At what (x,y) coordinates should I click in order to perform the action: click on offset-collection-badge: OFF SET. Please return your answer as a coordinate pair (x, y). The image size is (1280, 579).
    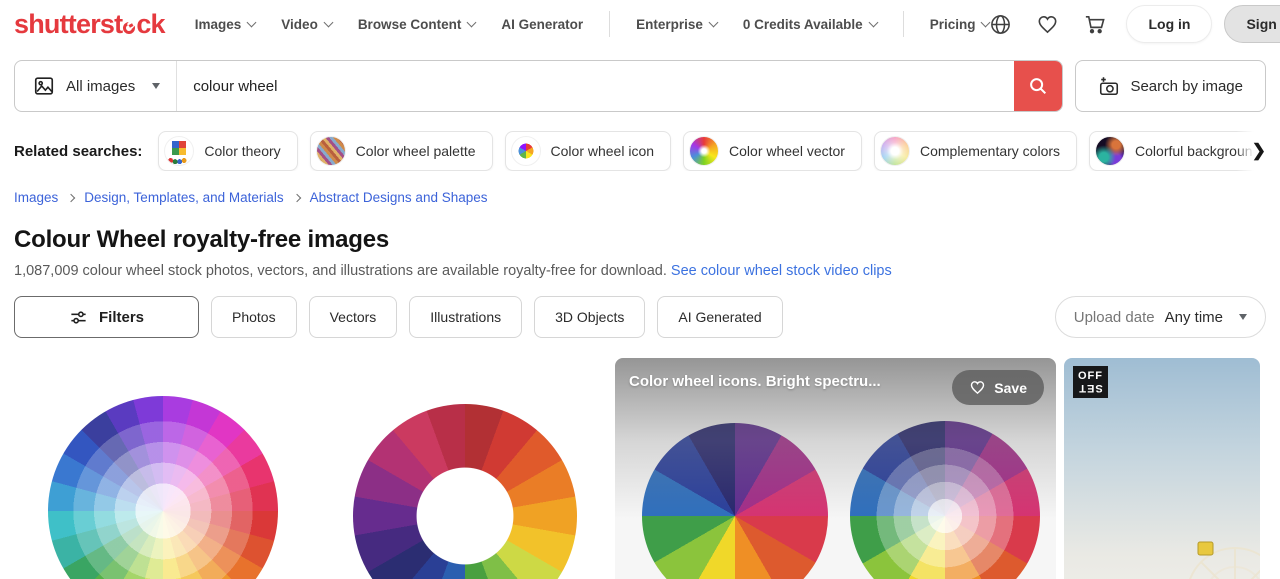
    Looking at the image, I should click on (1090, 382).